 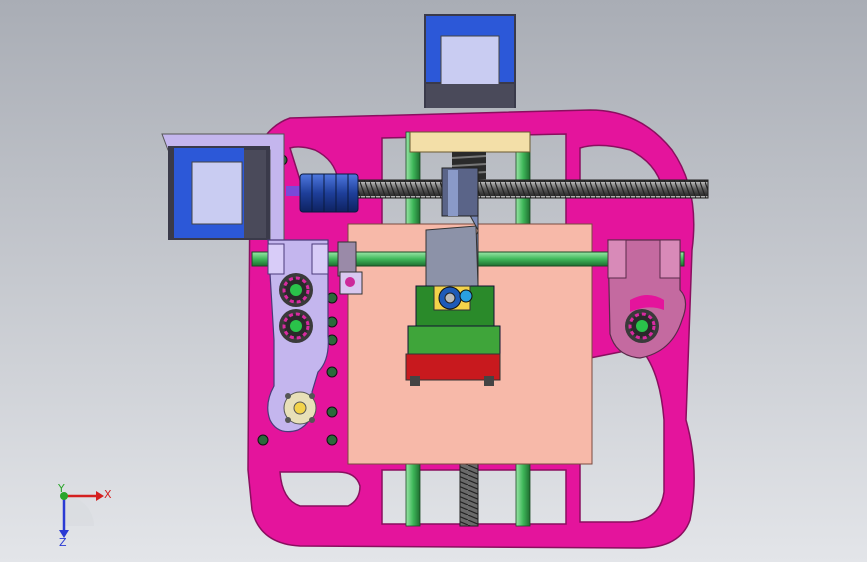 What do you see at coordinates (642, 326) in the screenshot?
I see `right-roller` at bounding box center [642, 326].